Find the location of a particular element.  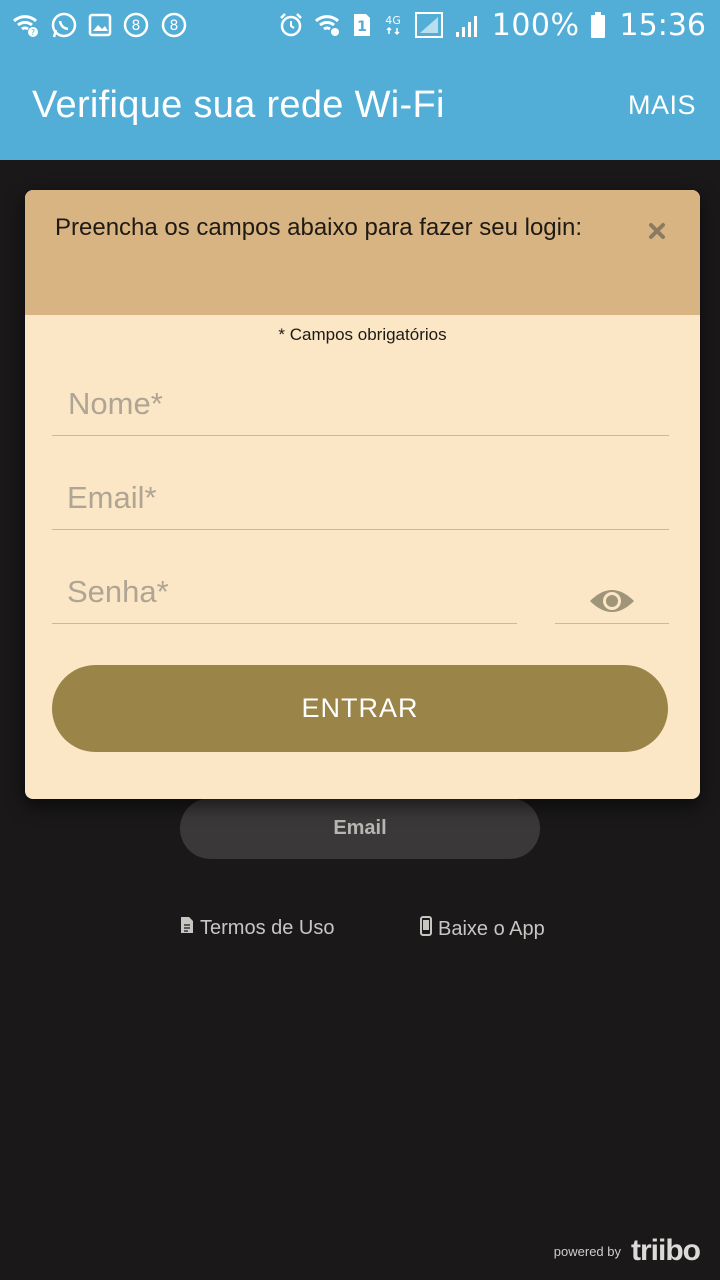

wifi-icon is located at coordinates (328, 25).